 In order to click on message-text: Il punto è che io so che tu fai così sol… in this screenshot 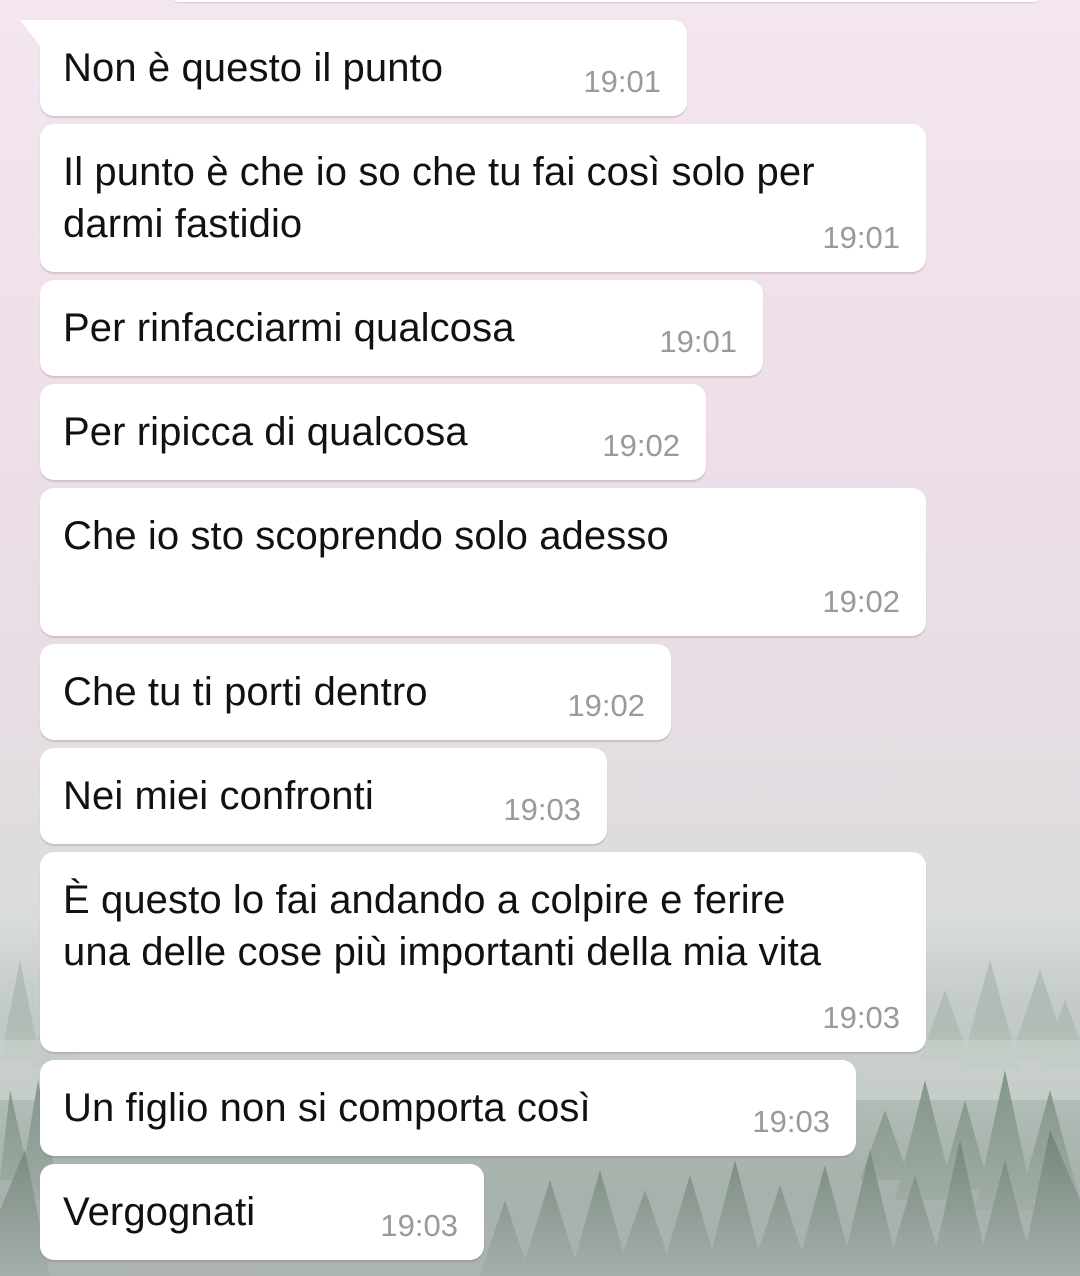, I will do `click(439, 198)`.